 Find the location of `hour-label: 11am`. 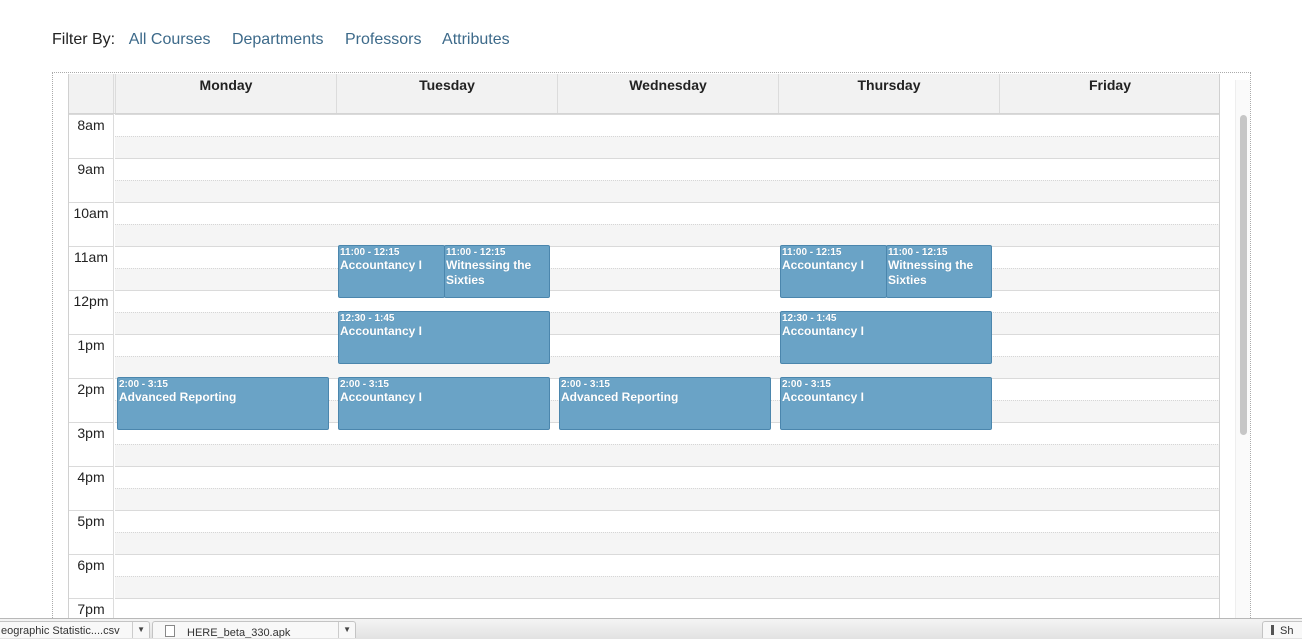

hour-label: 11am is located at coordinates (91, 268).